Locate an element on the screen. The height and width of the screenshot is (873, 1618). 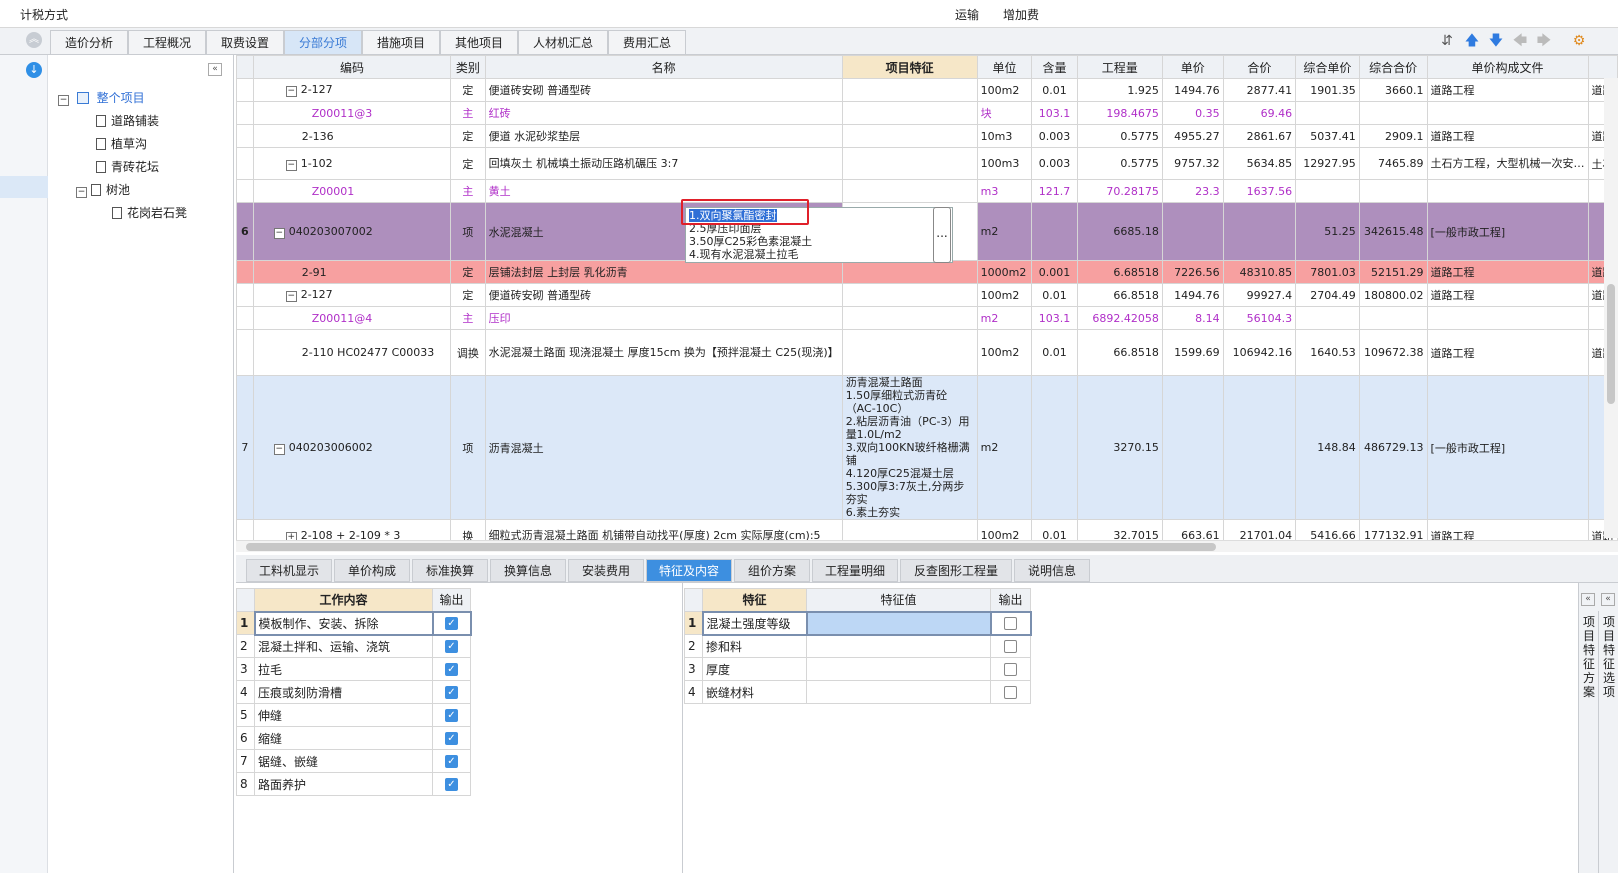
horizontal-scroll-thumb is located at coordinates (731, 547).